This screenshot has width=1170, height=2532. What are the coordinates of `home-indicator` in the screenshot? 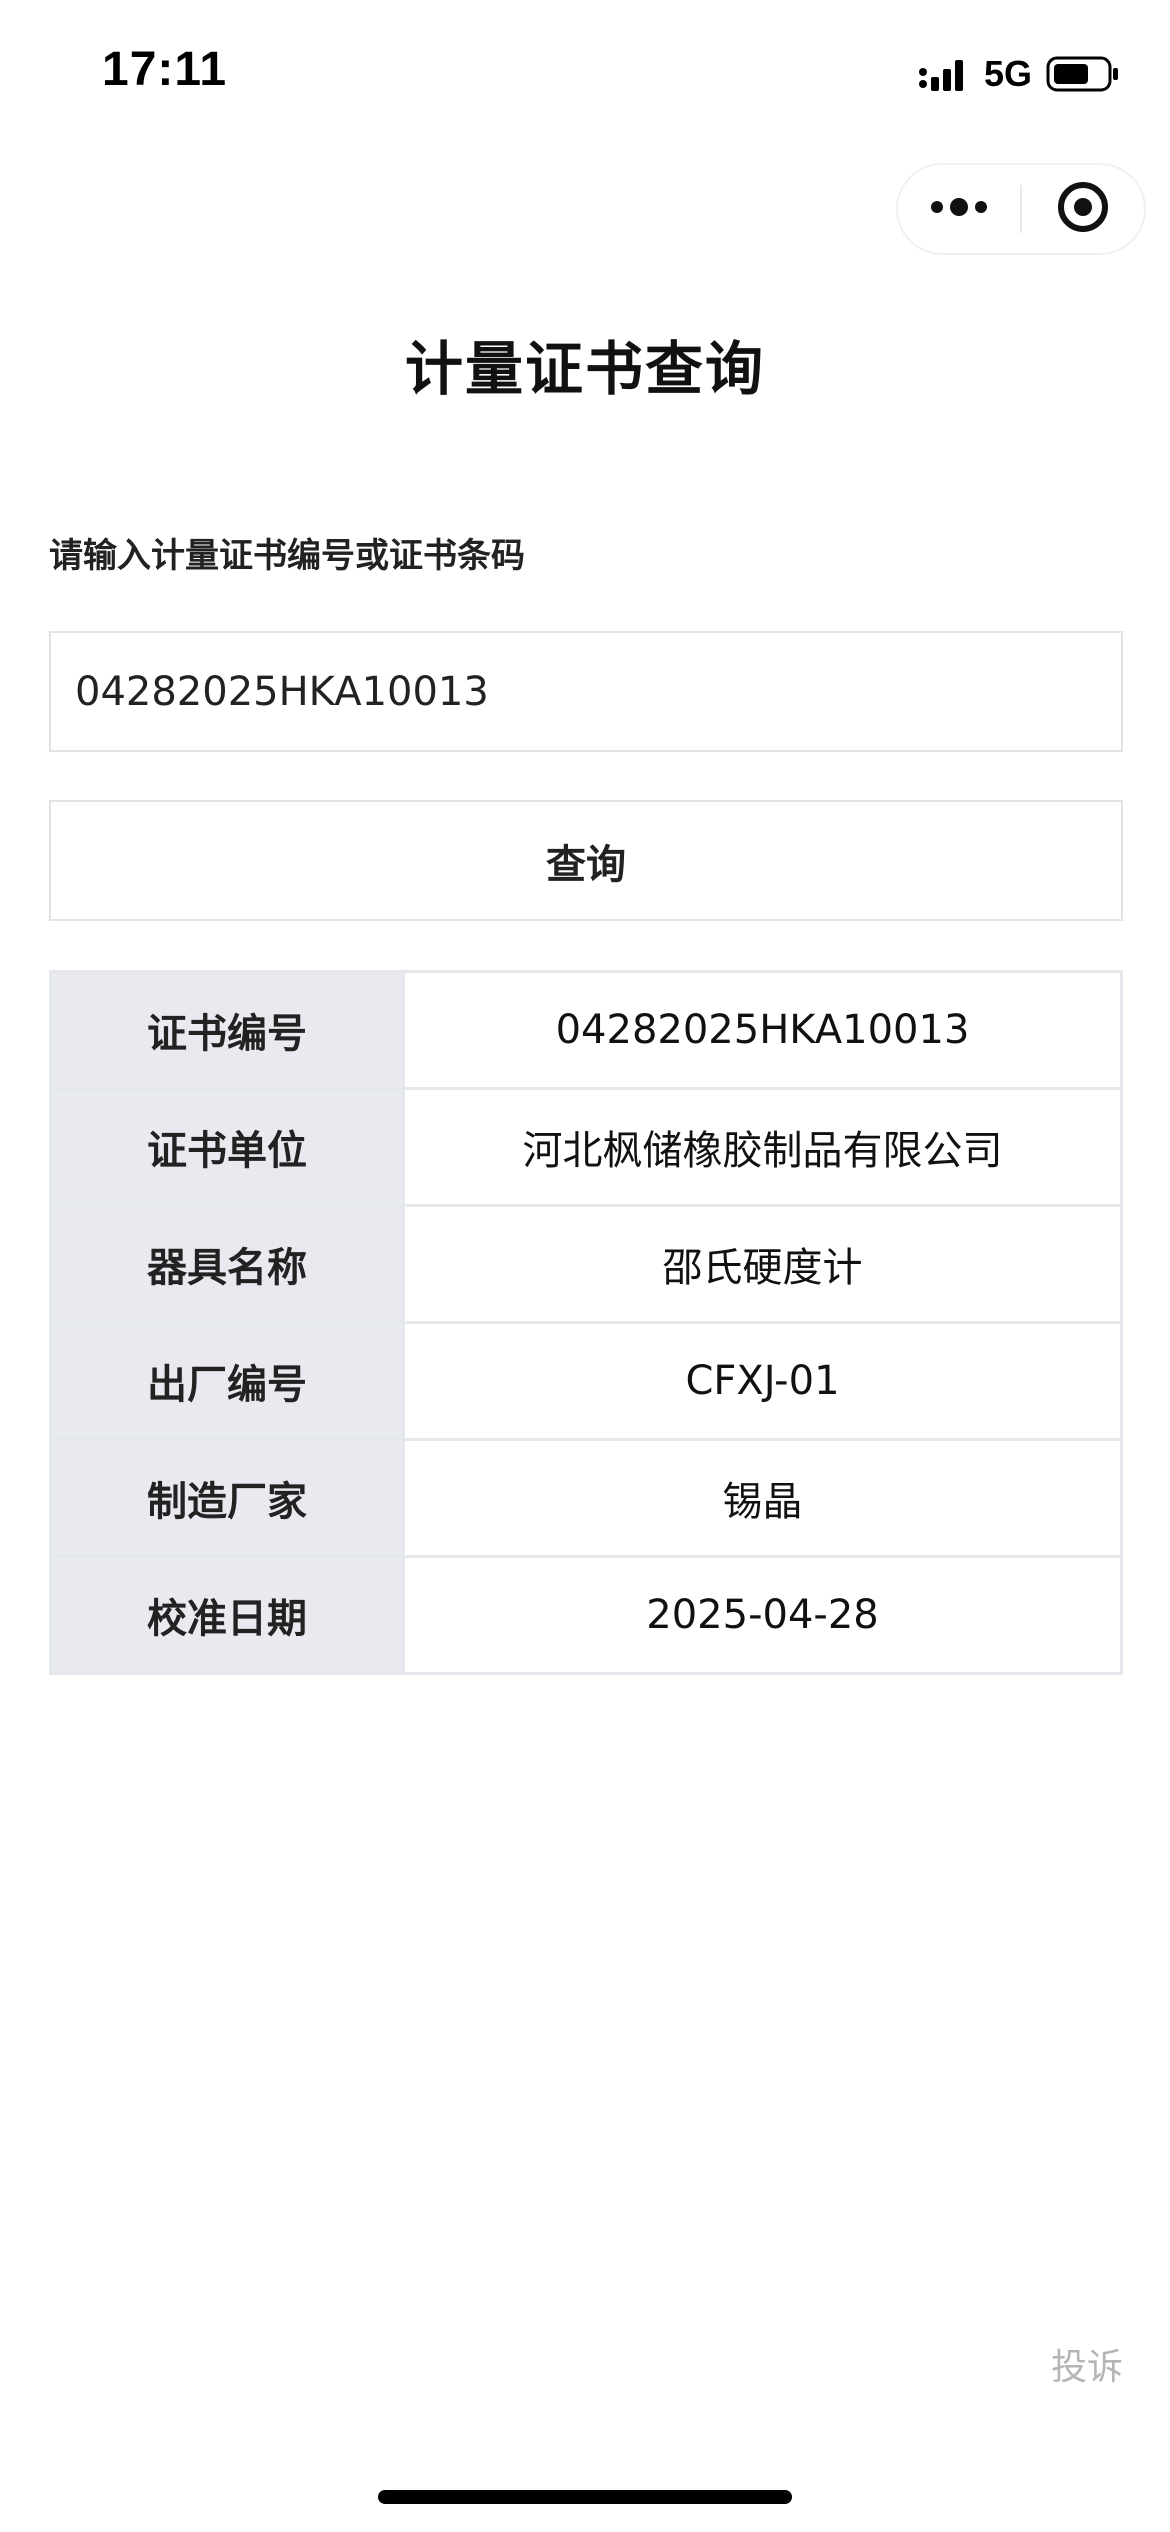 It's located at (585, 2497).